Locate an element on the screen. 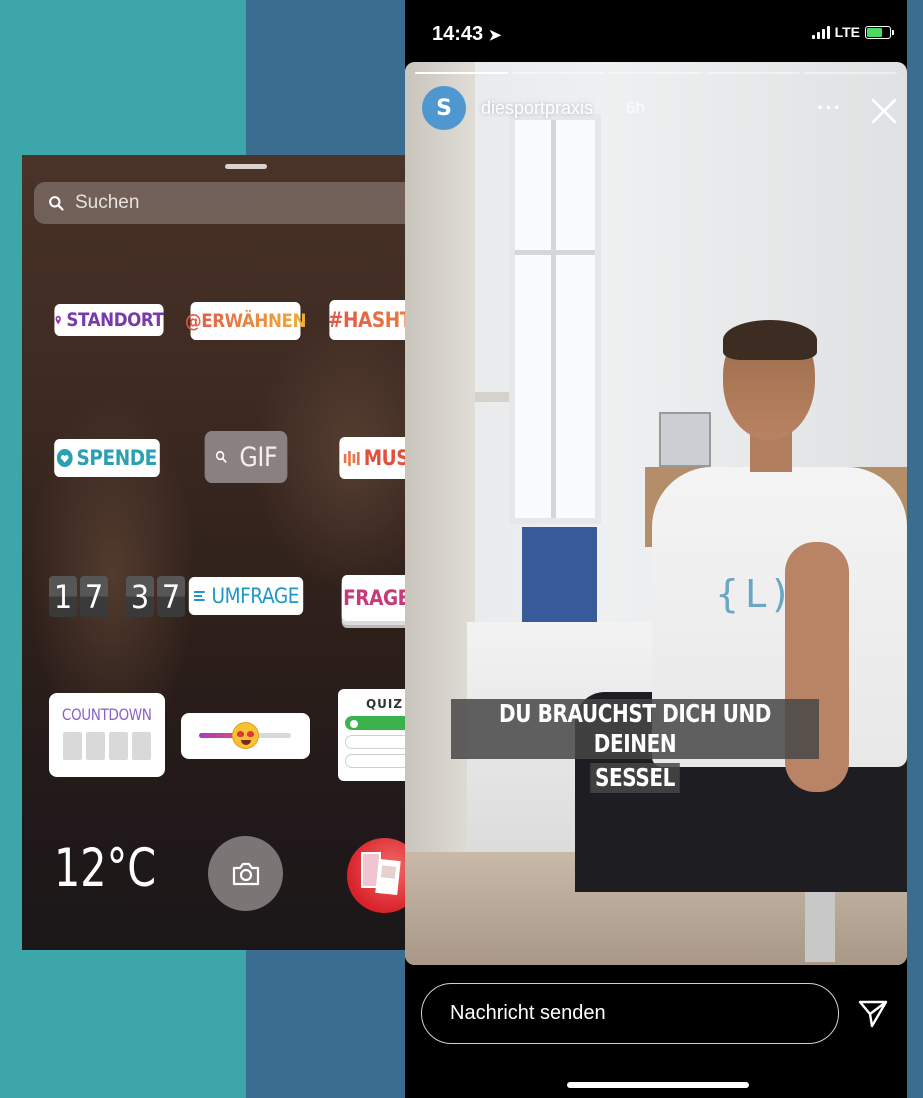 The width and height of the screenshot is (923, 1098). gif-sticker: GIF is located at coordinates (246, 457).